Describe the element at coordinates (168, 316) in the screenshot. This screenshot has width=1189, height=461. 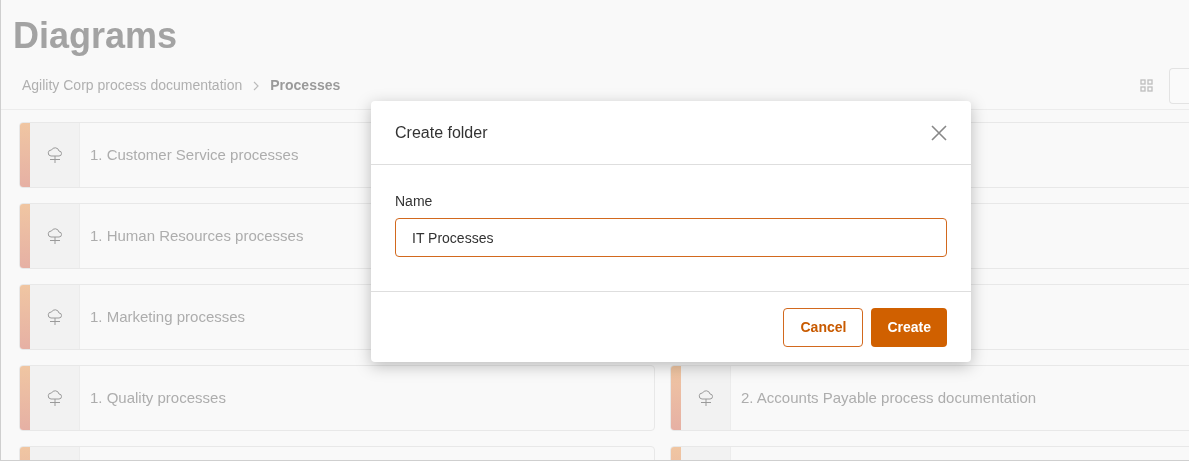
I see `folder-name: 1. Marketing processes` at that location.